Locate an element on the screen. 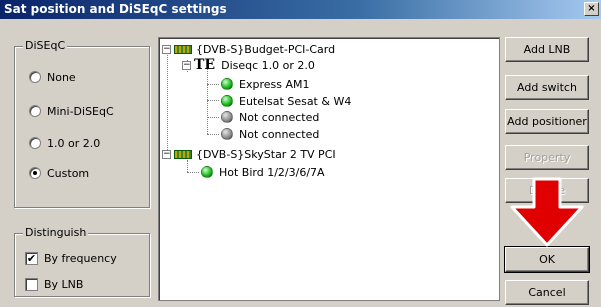  tree-node-eutelsat: Eutelsat Sesat & W4 is located at coordinates (286, 101).